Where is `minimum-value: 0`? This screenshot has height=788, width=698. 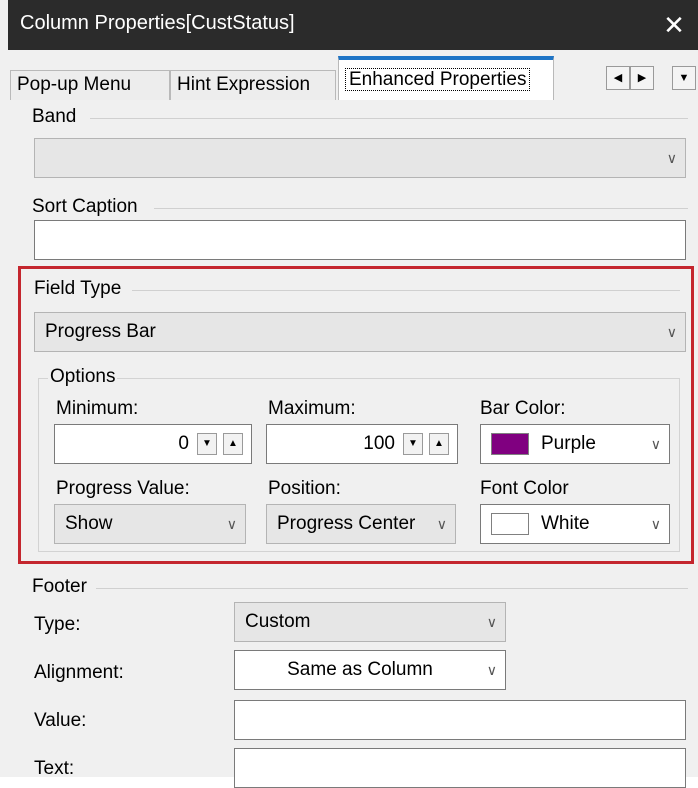
minimum-value: 0 is located at coordinates (183, 443).